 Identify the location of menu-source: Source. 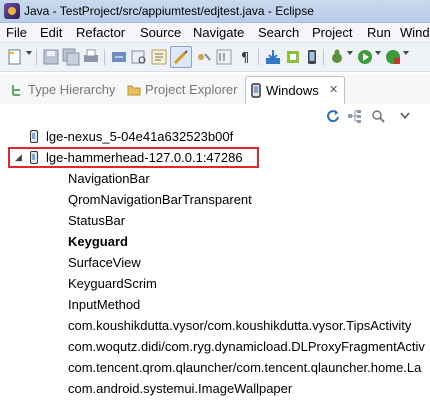
(160, 32).